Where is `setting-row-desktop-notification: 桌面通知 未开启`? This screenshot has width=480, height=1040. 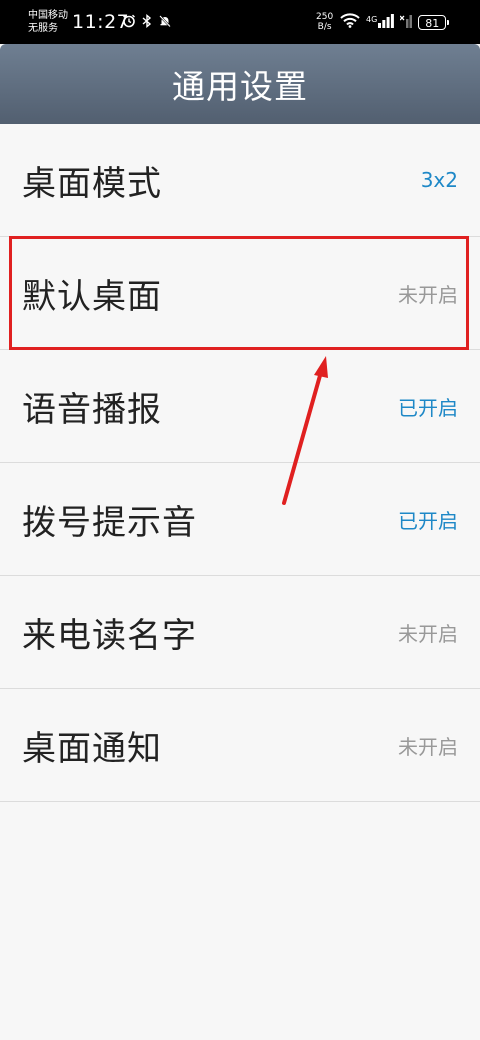 setting-row-desktop-notification: 桌面通知 未开启 is located at coordinates (240, 745).